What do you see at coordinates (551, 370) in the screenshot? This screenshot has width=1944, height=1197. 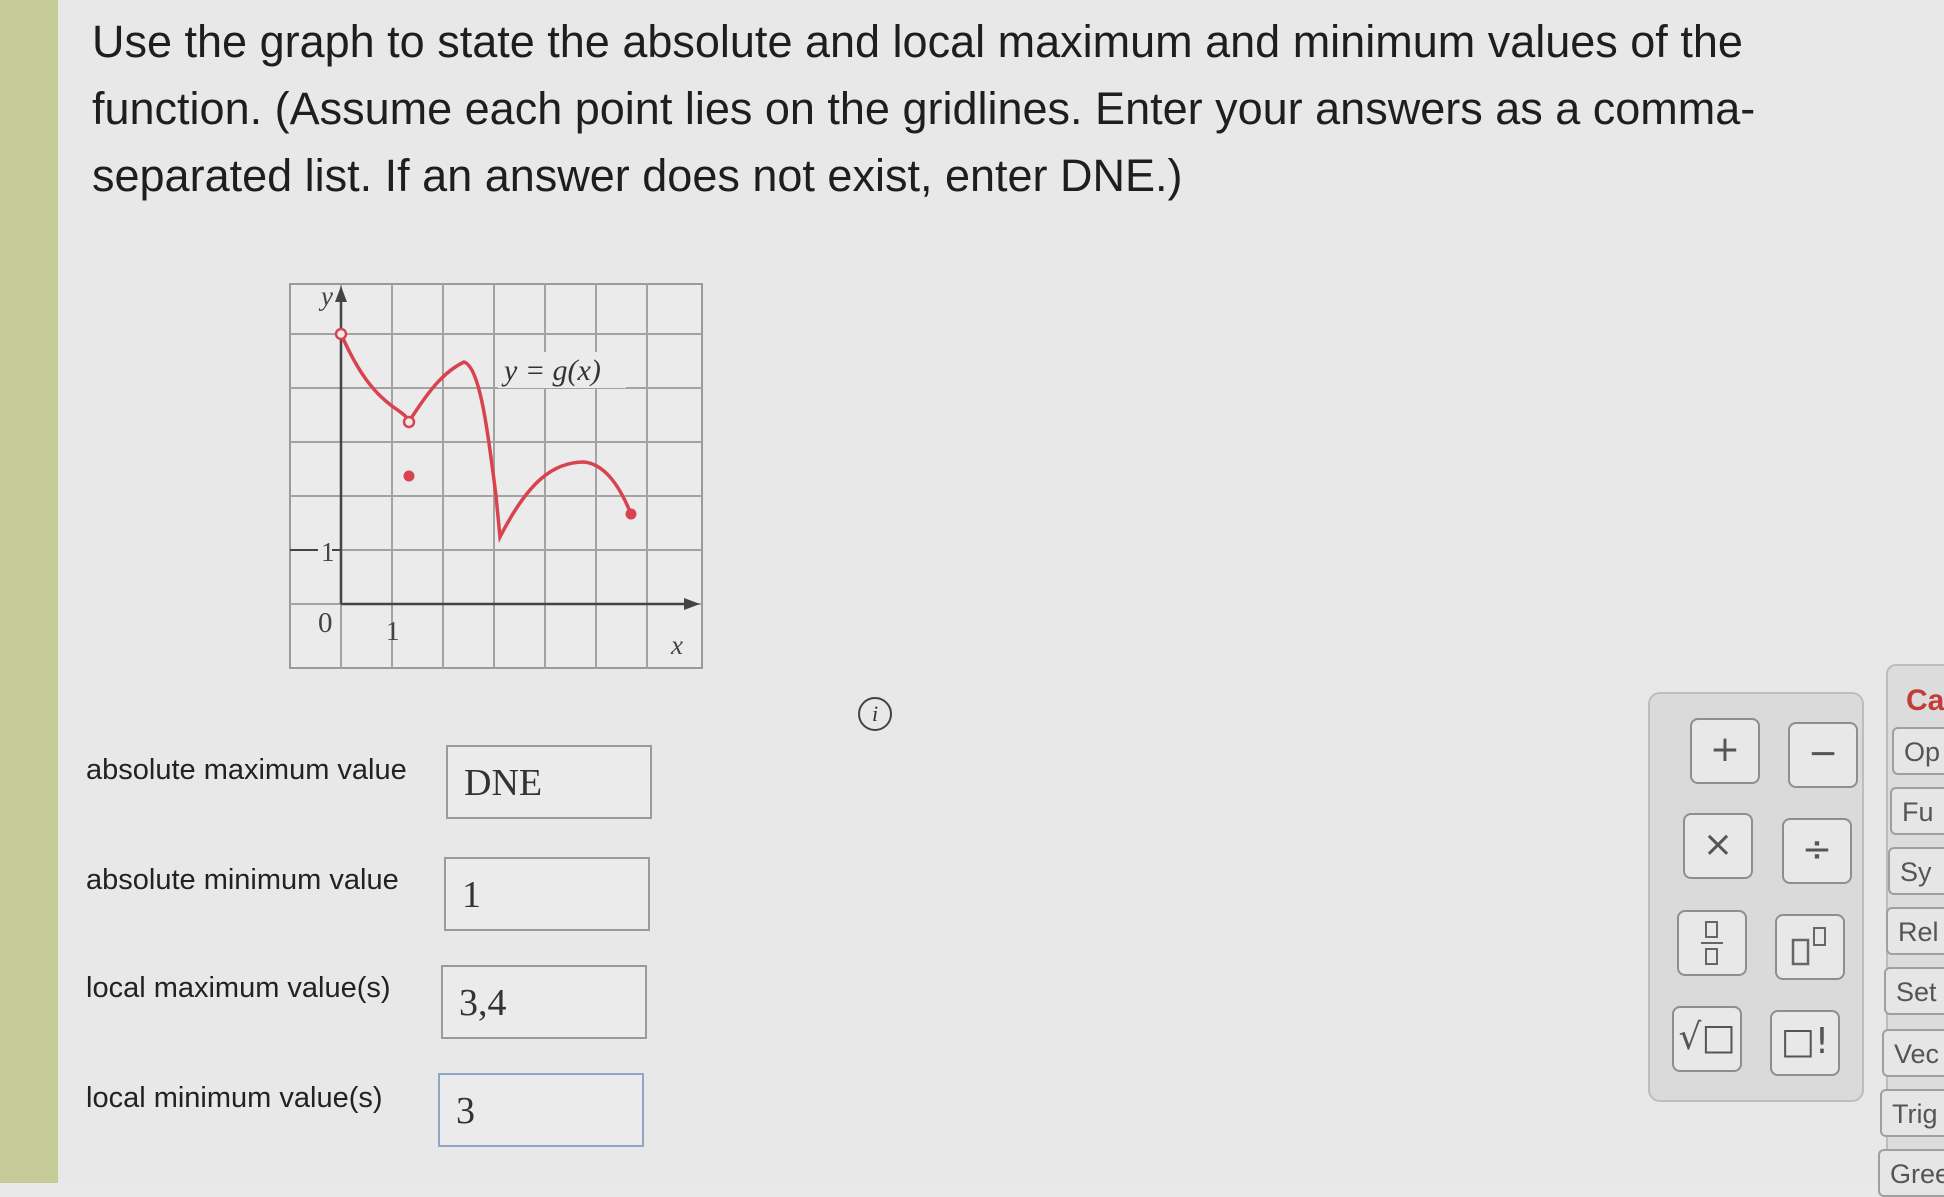 I see `function-label: y = g(x)` at bounding box center [551, 370].